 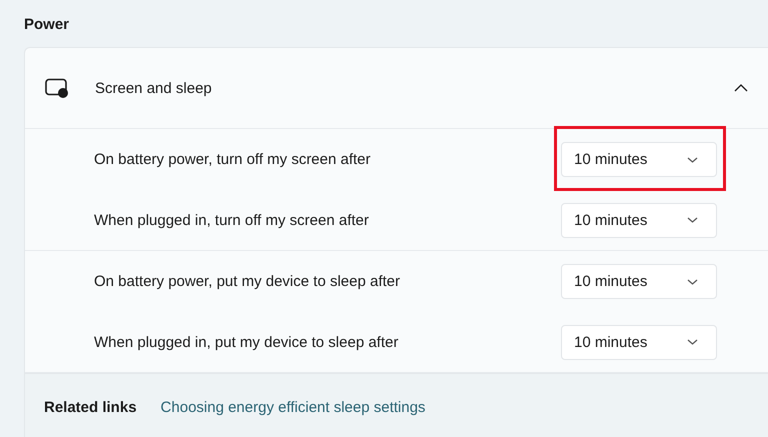 What do you see at coordinates (233, 159) in the screenshot?
I see `setting-label: On battery power, turn off my screen after` at bounding box center [233, 159].